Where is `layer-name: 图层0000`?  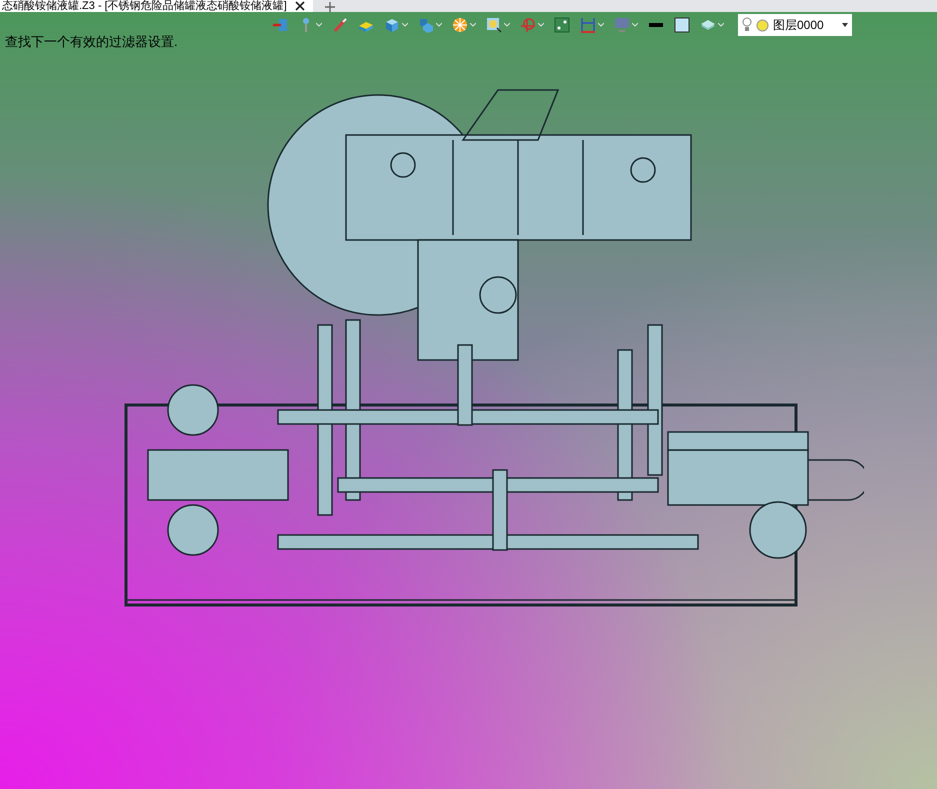
layer-name: 图层0000 is located at coordinates (799, 25).